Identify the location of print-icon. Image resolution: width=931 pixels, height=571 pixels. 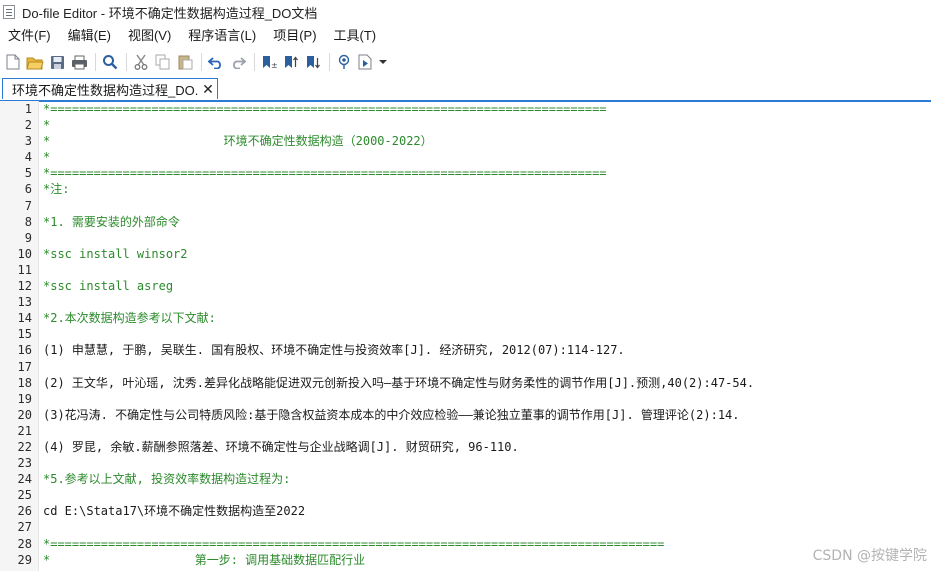
(79, 62).